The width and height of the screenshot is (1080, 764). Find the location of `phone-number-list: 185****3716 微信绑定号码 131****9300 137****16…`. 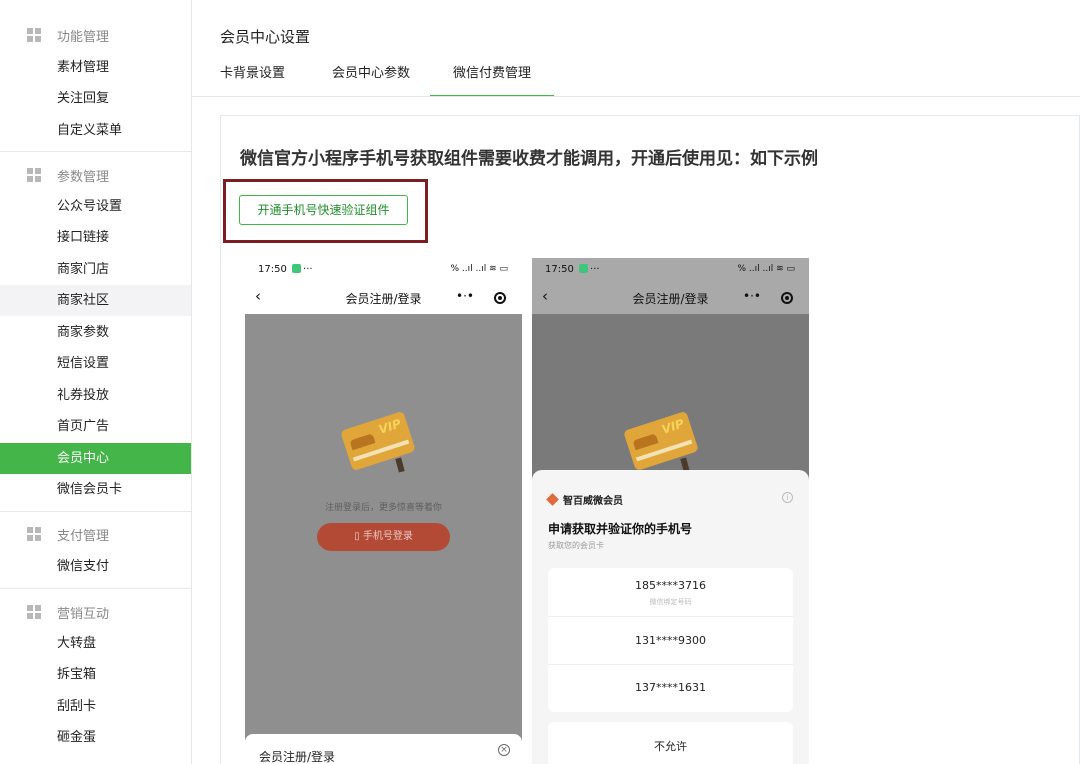

phone-number-list: 185****3716 微信绑定号码 131****9300 137****16… is located at coordinates (670, 640).